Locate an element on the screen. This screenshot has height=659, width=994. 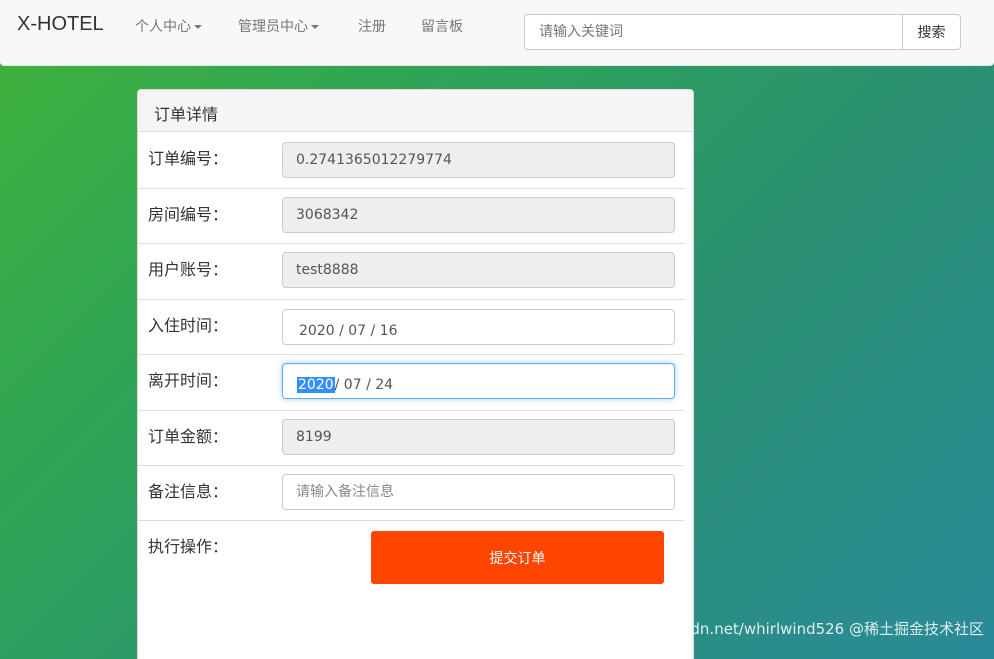
navbar: X-HOTEL 个人中心 管理员中心 注册 留言板 搜索 is located at coordinates (497, 33).